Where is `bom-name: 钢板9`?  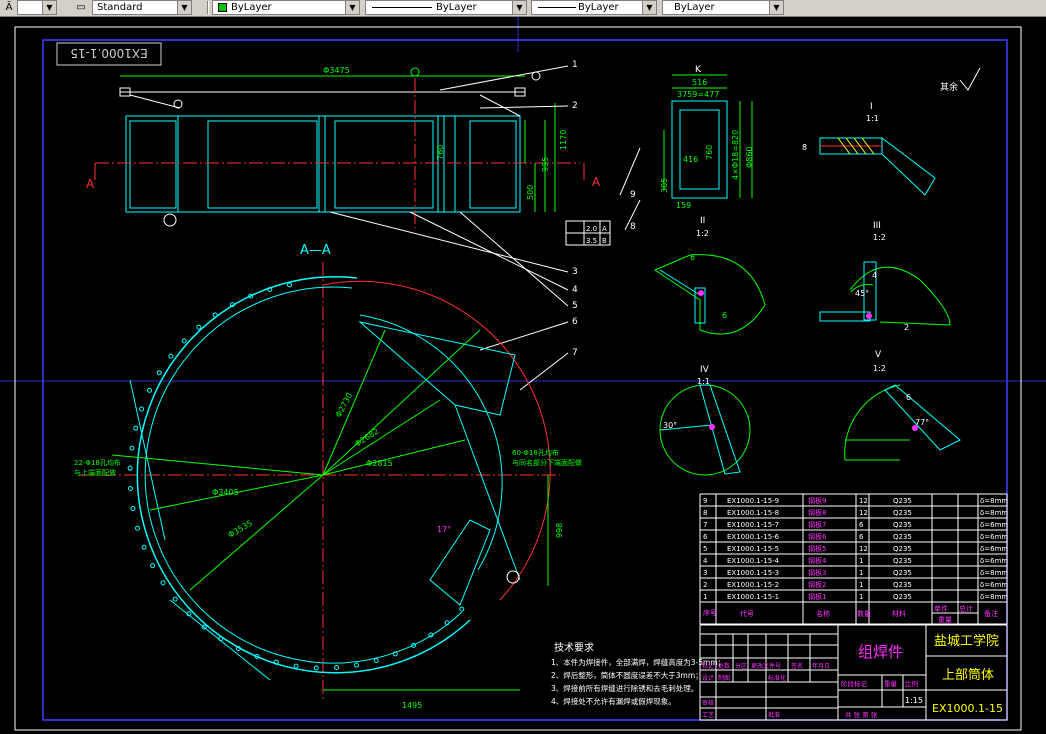
bom-name: 钢板9 is located at coordinates (817, 500).